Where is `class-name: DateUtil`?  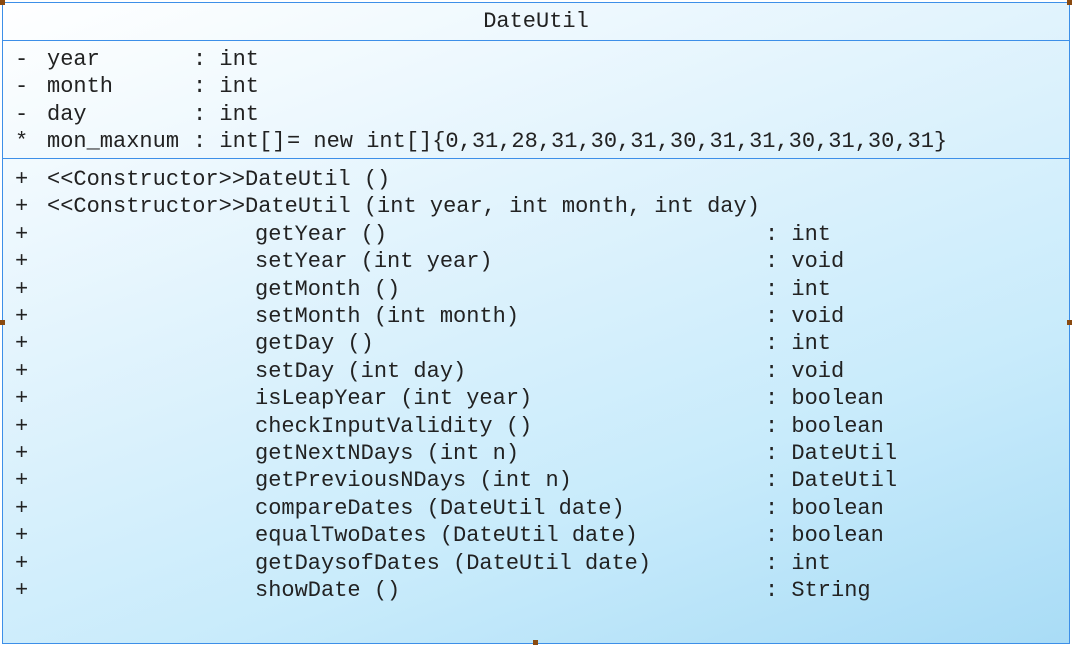 class-name: DateUtil is located at coordinates (536, 21).